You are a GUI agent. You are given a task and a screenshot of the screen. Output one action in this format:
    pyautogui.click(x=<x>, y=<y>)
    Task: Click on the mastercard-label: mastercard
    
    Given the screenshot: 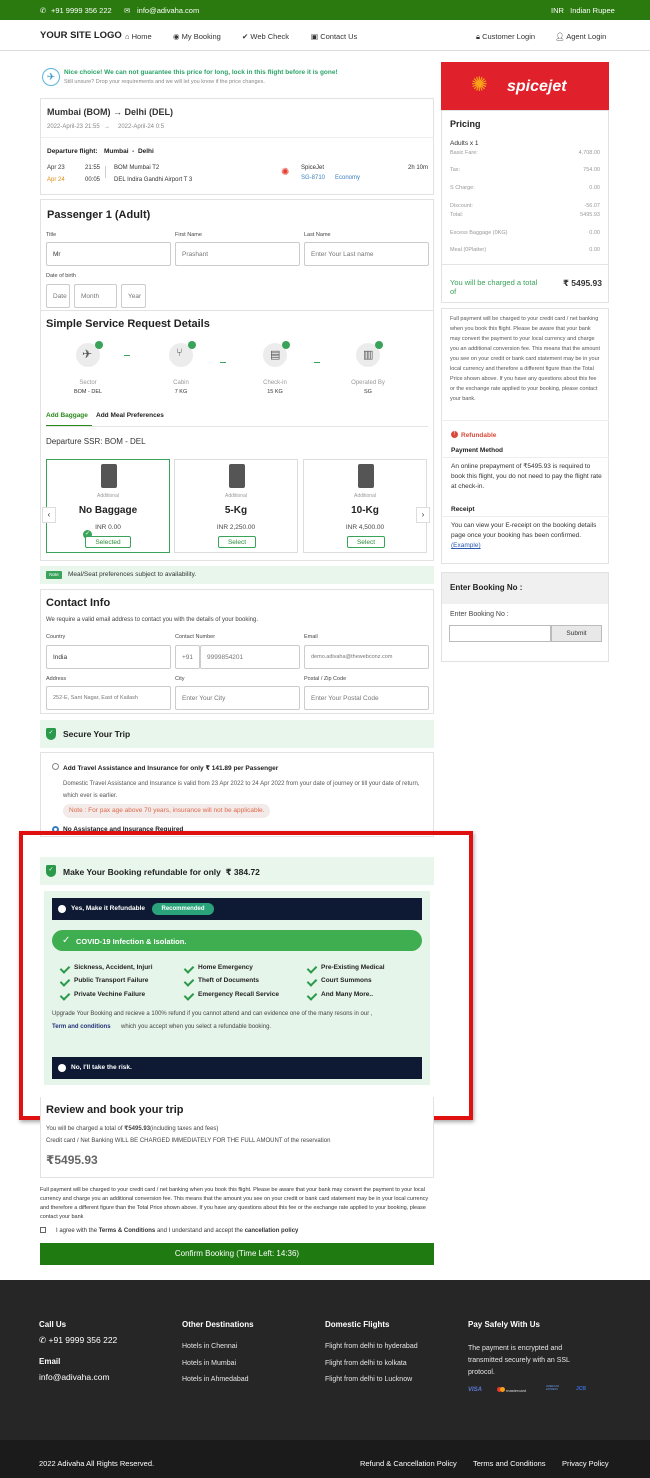 What is the action you would take?
    pyautogui.click(x=516, y=1390)
    